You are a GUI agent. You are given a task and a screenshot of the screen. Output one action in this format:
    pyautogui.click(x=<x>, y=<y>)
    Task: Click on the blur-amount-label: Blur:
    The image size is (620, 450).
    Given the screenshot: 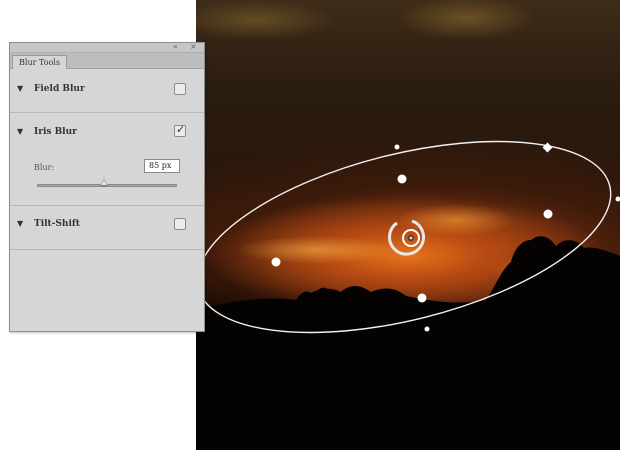 What is the action you would take?
    pyautogui.click(x=44, y=167)
    